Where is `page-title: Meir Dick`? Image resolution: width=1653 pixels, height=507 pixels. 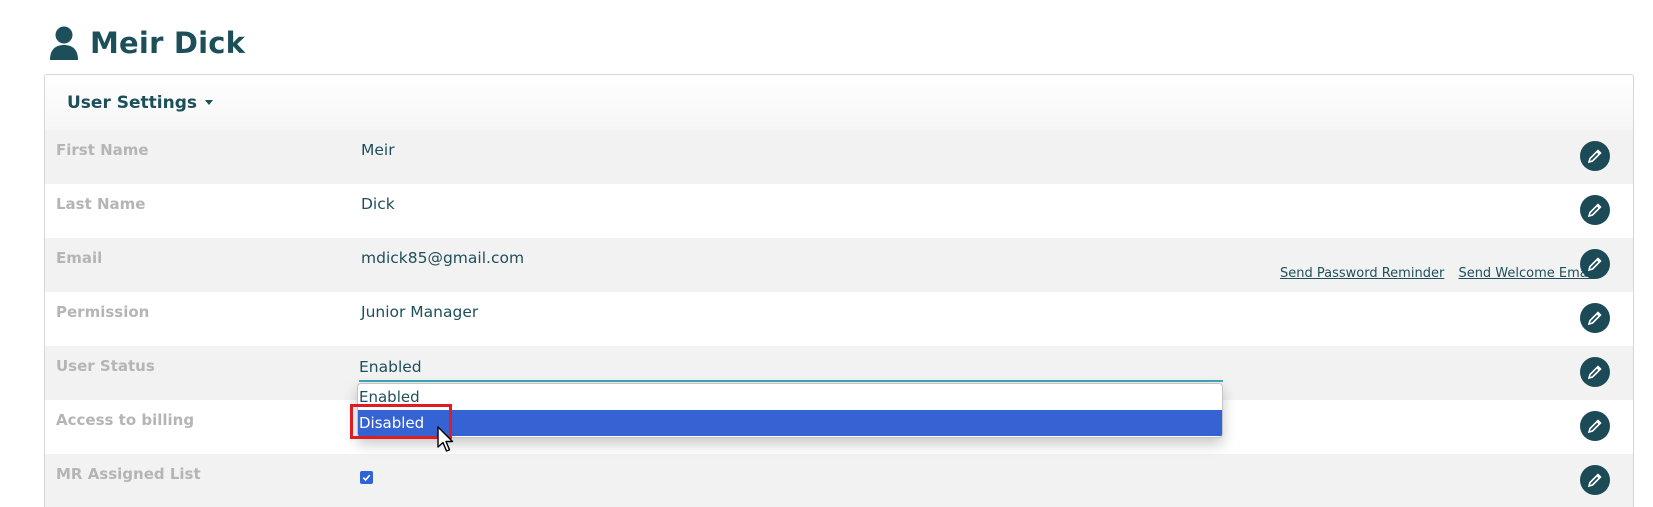 page-title: Meir Dick is located at coordinates (168, 43).